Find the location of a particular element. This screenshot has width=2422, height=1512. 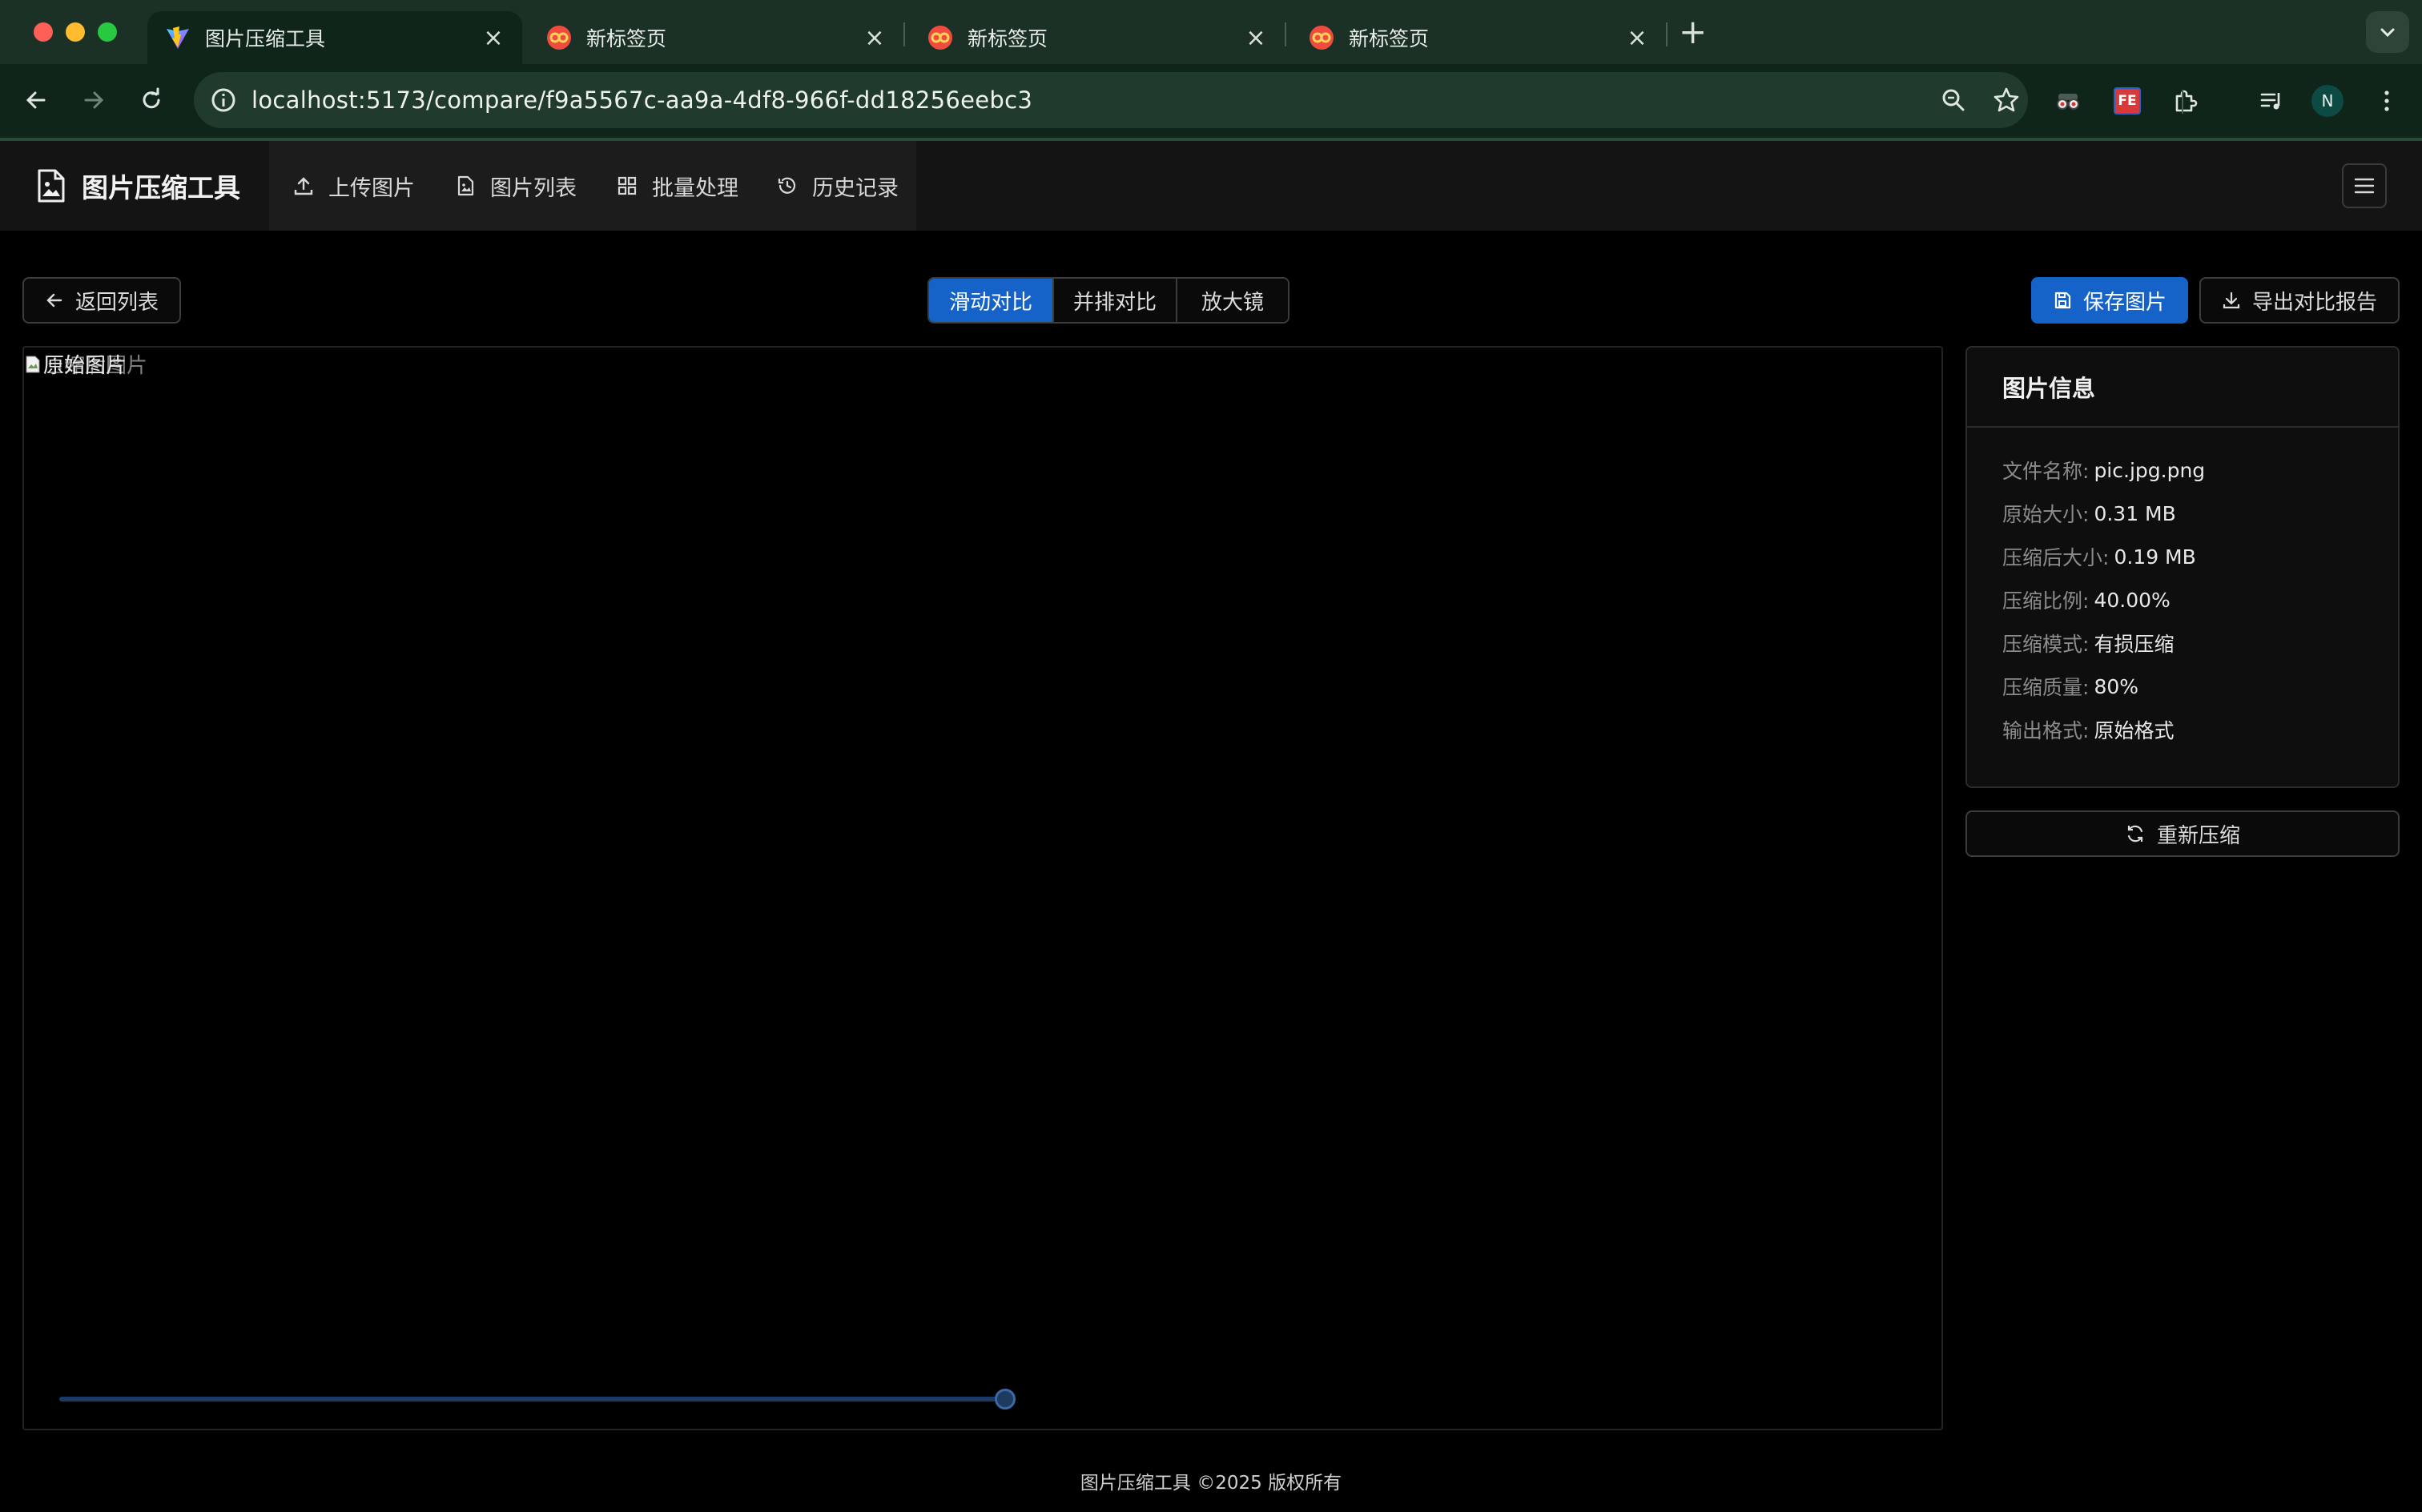

compare-slider-handle is located at coordinates (1005, 1399).